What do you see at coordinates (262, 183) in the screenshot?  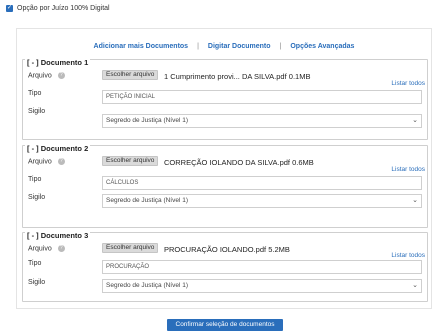 I see `type-input: CÁLCULOS` at bounding box center [262, 183].